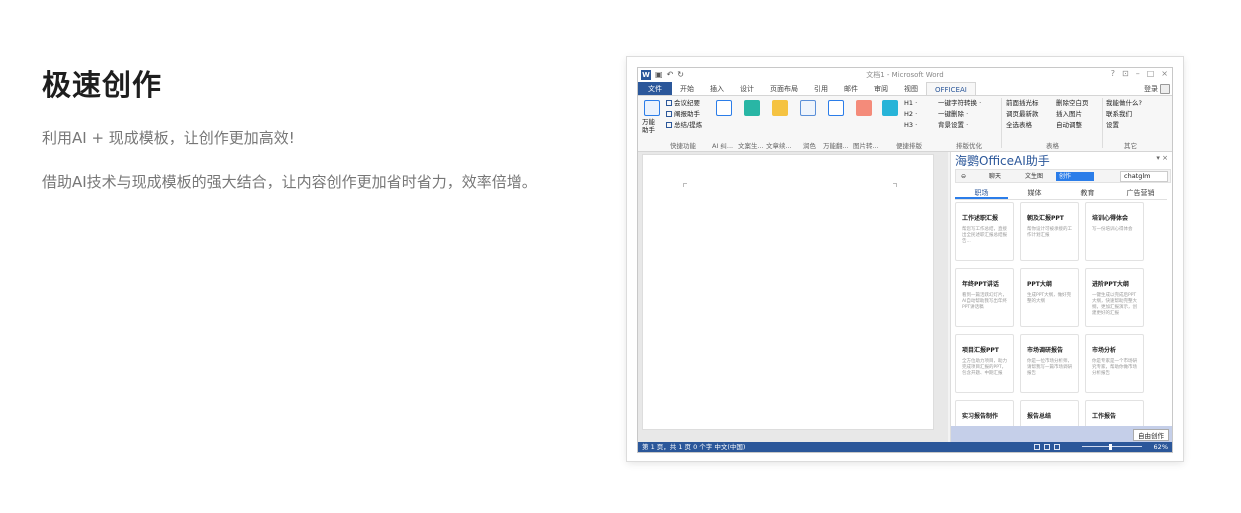  Describe the element at coordinates (910, 125) in the screenshot. I see `h3-button: H3 ·` at that location.